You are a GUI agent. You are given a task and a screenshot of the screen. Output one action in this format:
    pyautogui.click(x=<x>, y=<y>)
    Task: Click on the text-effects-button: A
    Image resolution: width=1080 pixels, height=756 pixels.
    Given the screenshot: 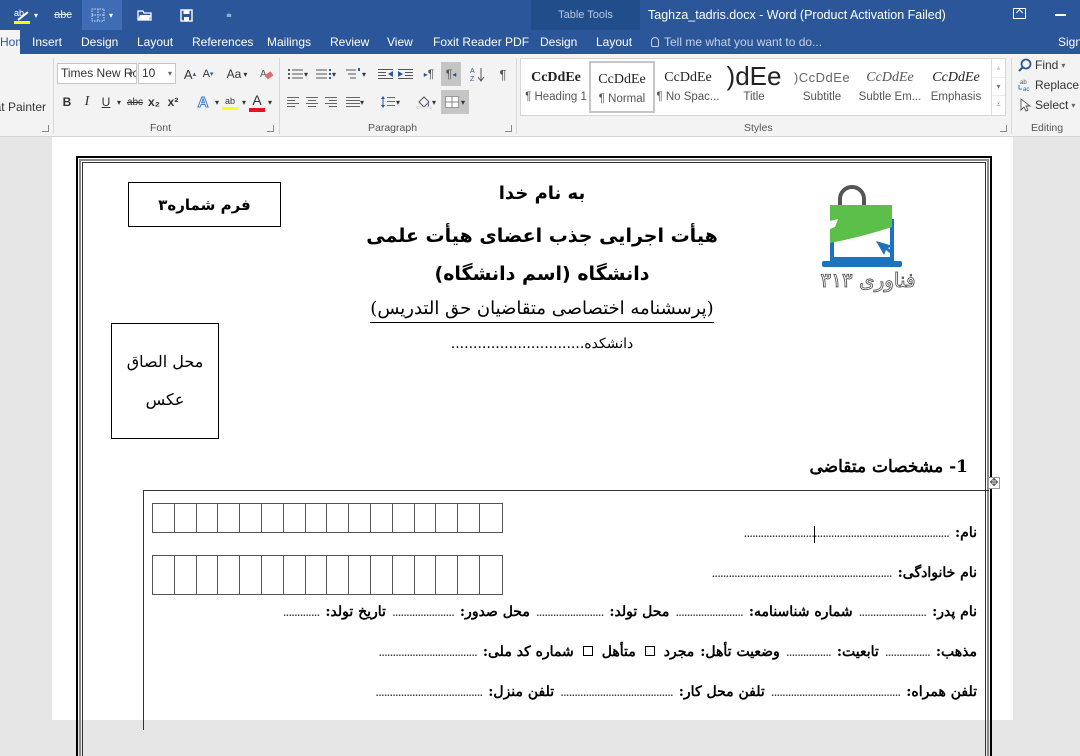 What is the action you would take?
    pyautogui.click(x=203, y=102)
    